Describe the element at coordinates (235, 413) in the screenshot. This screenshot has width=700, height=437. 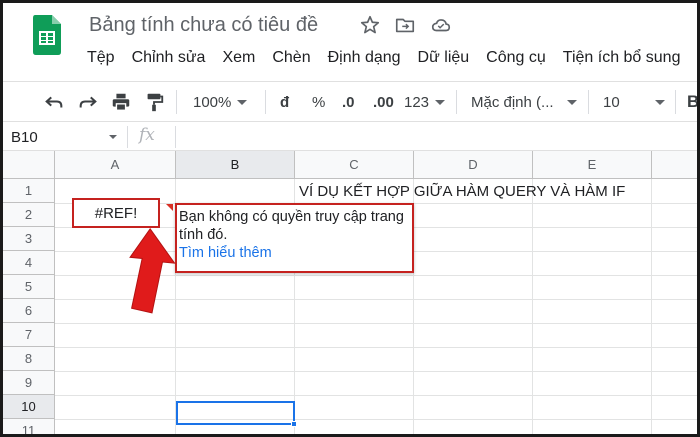
I see `selected-cell-b10` at that location.